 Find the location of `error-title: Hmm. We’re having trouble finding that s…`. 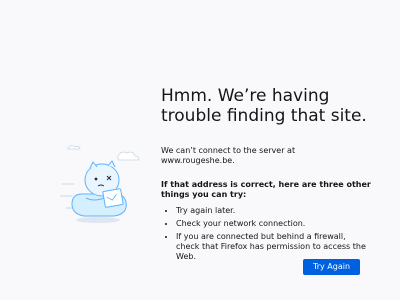

error-title: Hmm. We’re having trouble finding that s… is located at coordinates (264, 106).